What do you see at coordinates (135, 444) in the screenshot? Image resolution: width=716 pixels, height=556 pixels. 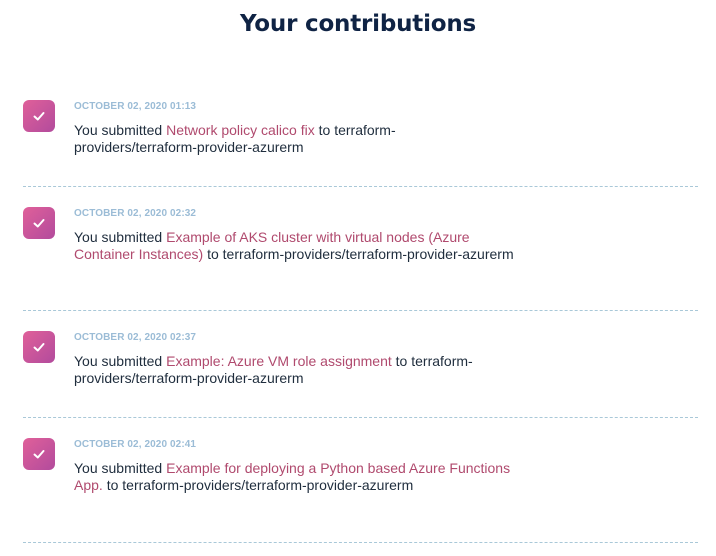 I see `contribution-timestamp: OCTOBER 02, 2020 02:41` at bounding box center [135, 444].